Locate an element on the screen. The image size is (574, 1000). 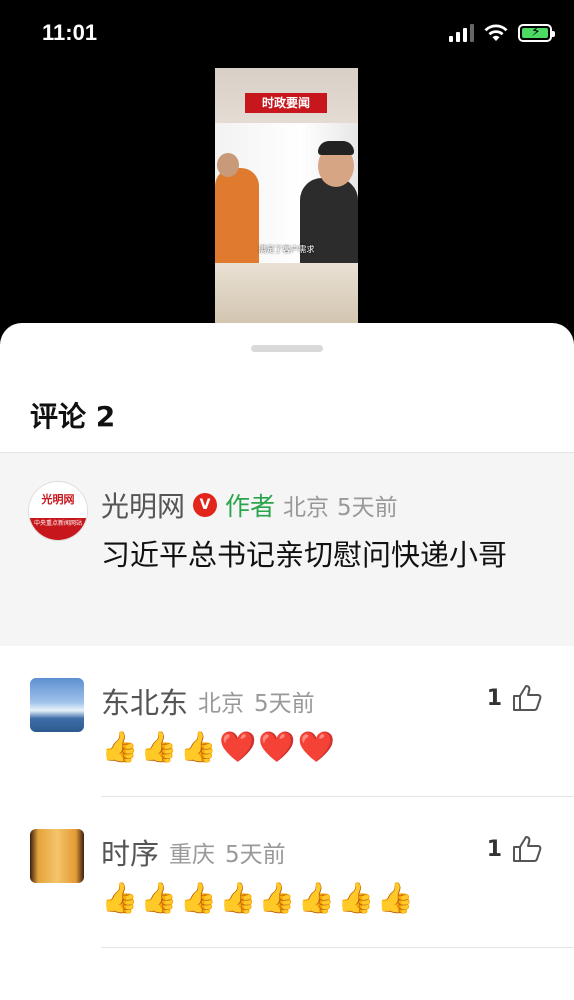
author-comment-header: 光明网 V 作者 北京 5天前 is located at coordinates (249, 505).